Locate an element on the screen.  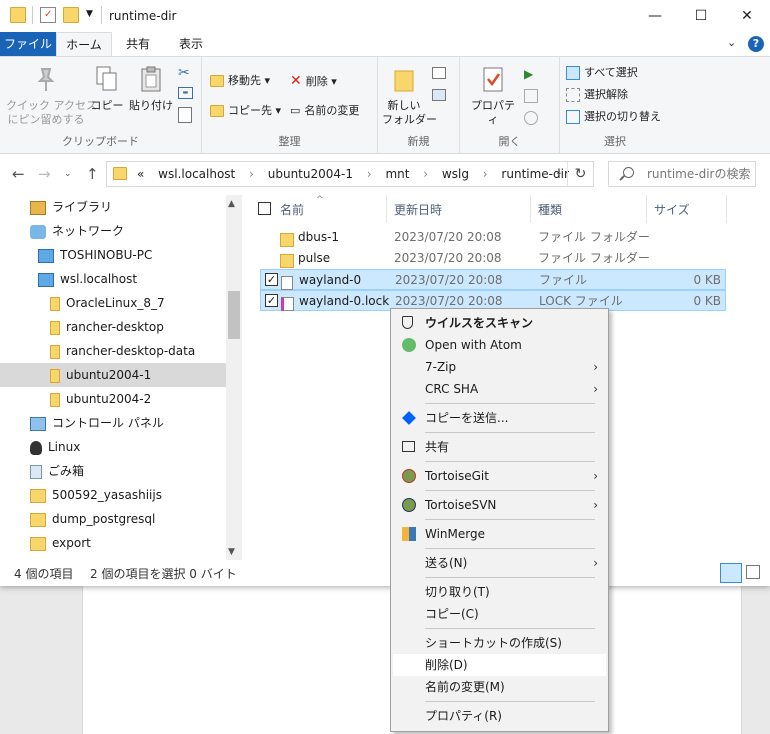
menu-item: 切り取り(T) is located at coordinates (499, 592).